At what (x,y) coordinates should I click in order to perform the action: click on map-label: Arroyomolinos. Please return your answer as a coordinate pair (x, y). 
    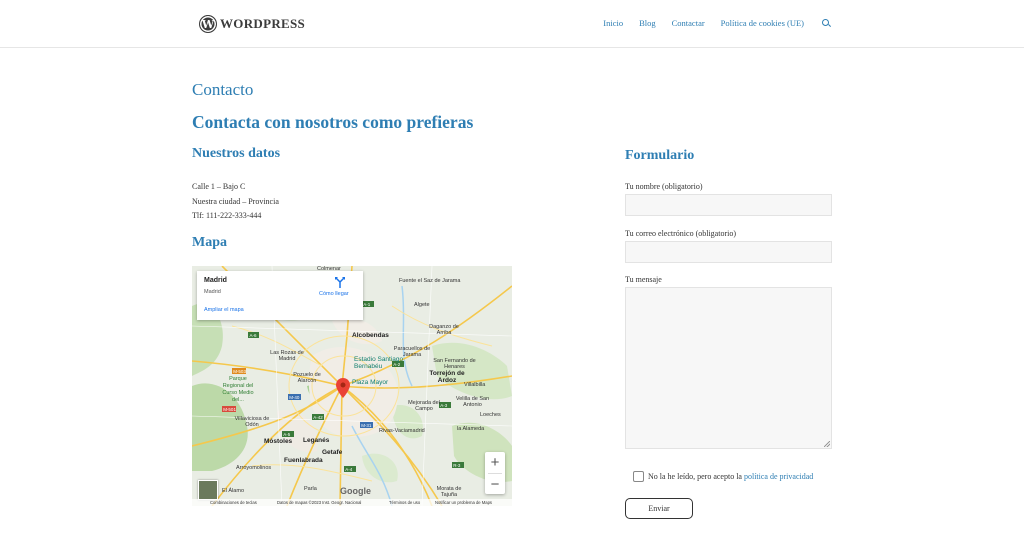
    Looking at the image, I should click on (254, 468).